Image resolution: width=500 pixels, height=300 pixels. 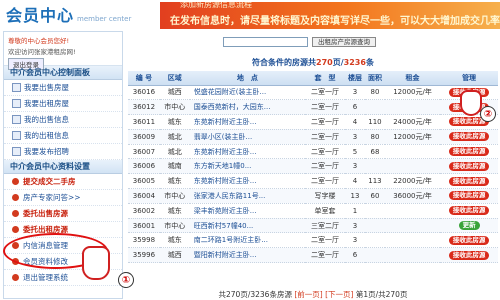 What do you see at coordinates (354, 255) in the screenshot?
I see `table-cell: 6` at bounding box center [354, 255].